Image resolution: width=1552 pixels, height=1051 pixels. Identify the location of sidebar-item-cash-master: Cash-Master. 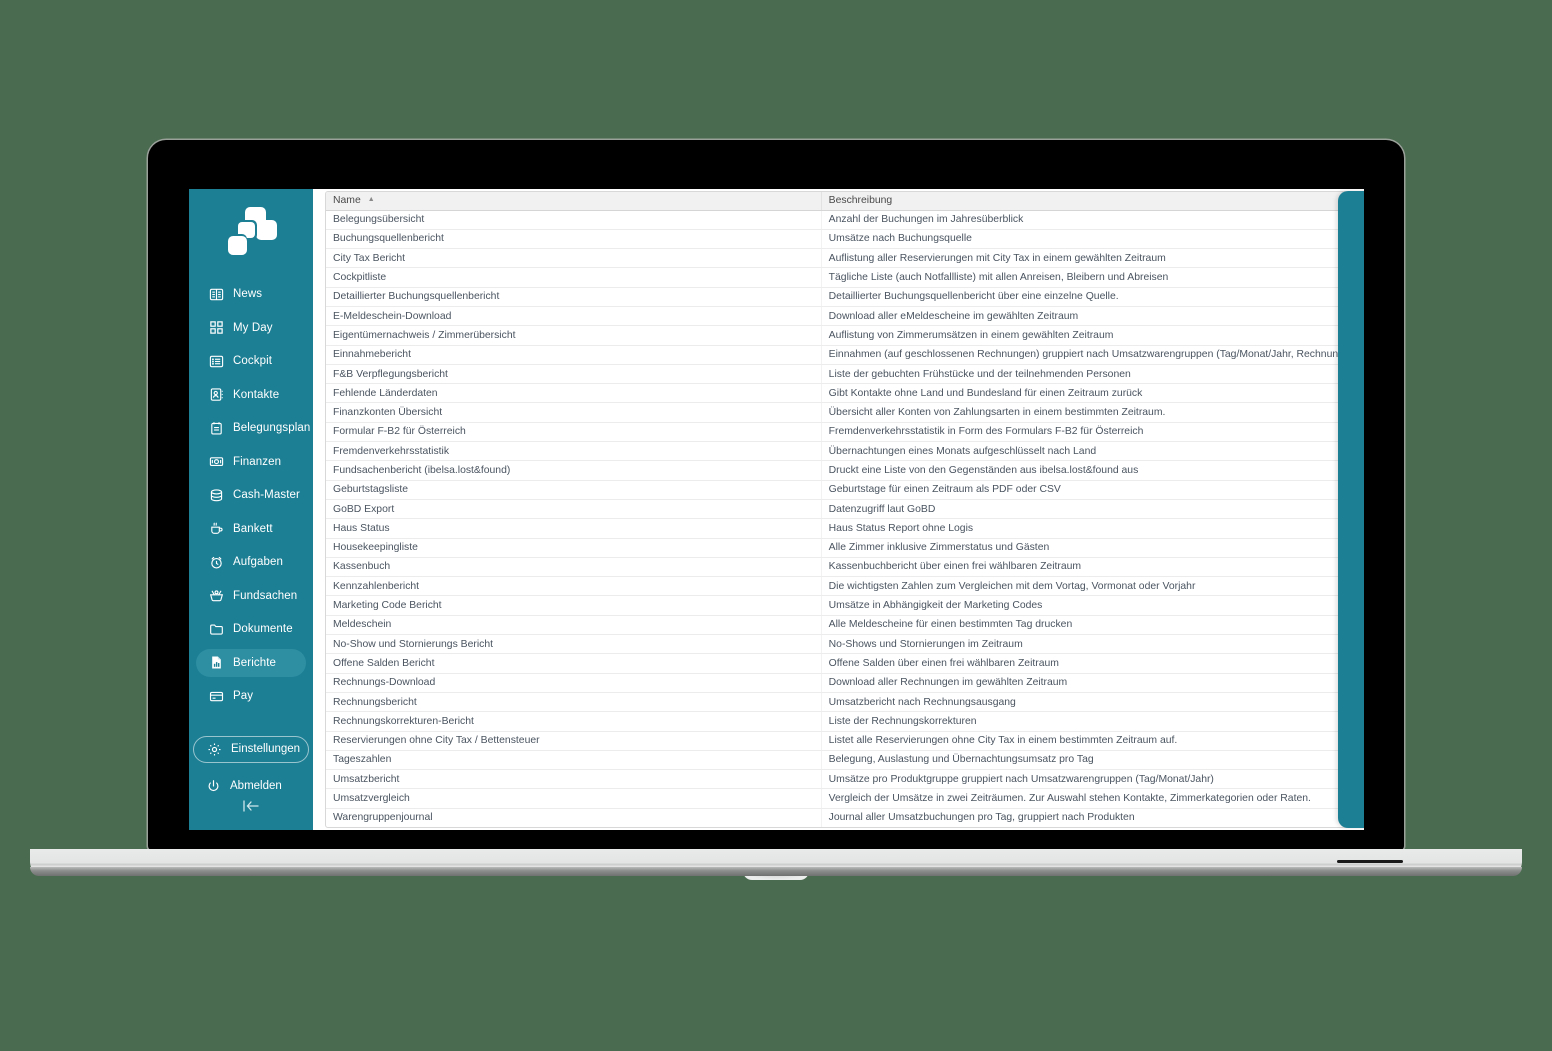
(251, 495).